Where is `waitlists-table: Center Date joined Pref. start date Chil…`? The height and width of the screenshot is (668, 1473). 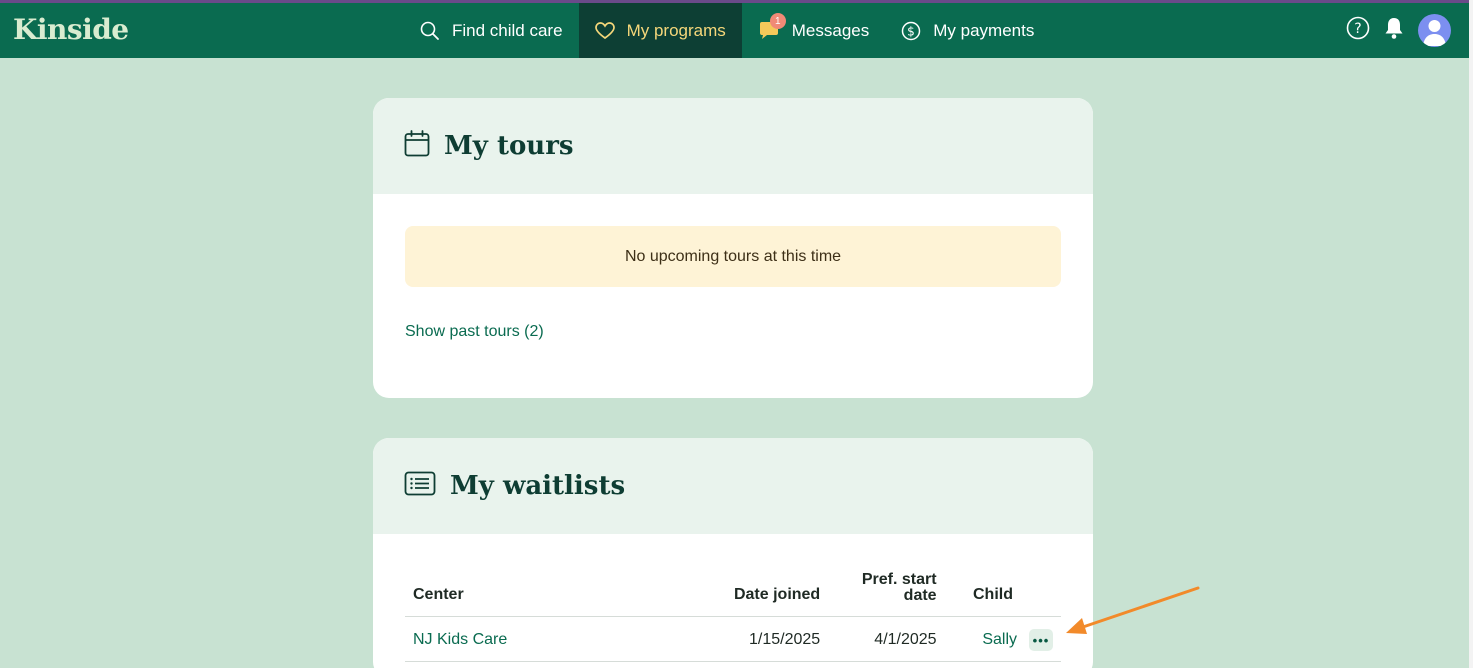
waitlists-table: Center Date joined Pref. start date Chil… is located at coordinates (733, 617).